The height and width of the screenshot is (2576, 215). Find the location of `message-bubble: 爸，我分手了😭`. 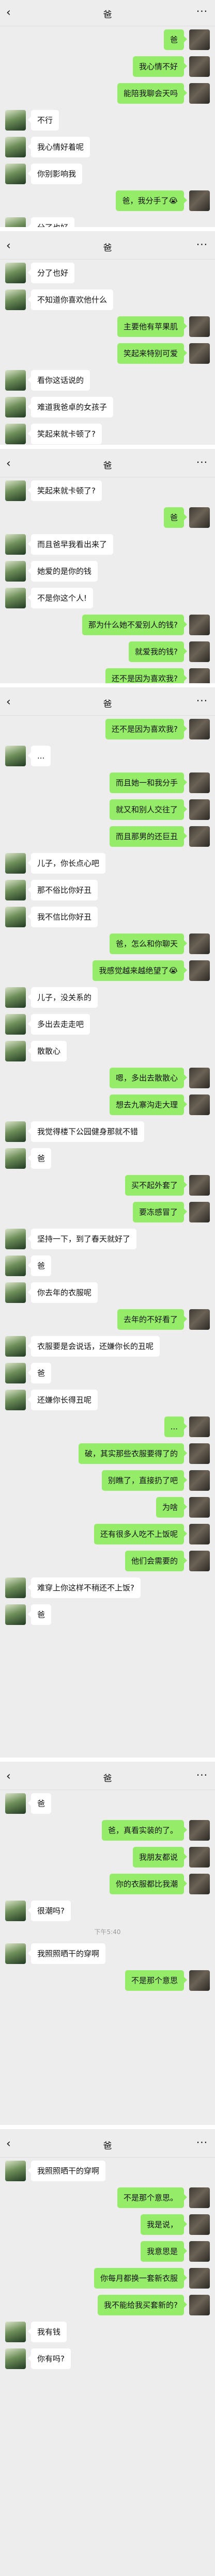

message-bubble: 爸，我分手了😭 is located at coordinates (152, 201).